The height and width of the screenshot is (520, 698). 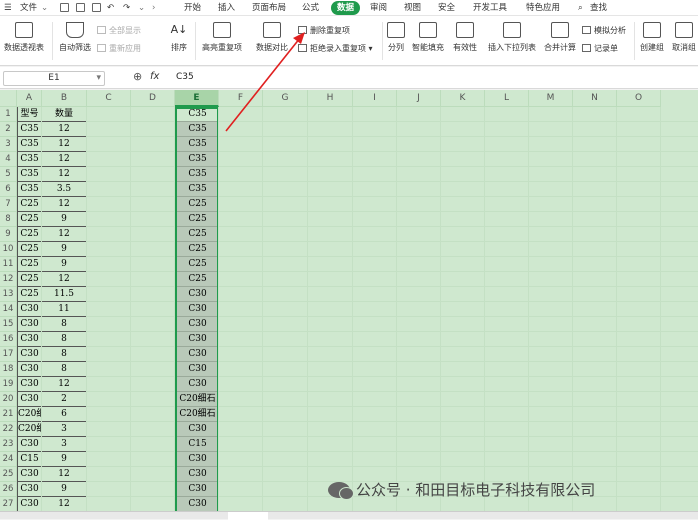 I want to click on what-if-analysis-button: 模拟分析, so click(x=604, y=30).